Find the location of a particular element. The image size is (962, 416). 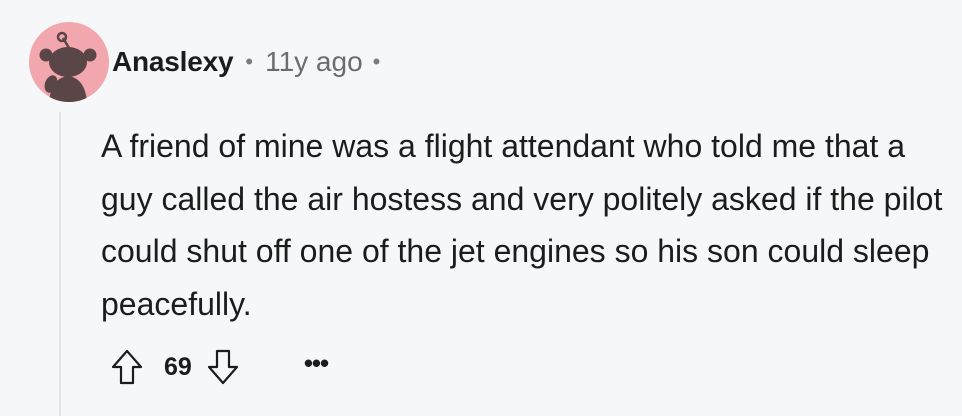

upvote-button is located at coordinates (127, 367).